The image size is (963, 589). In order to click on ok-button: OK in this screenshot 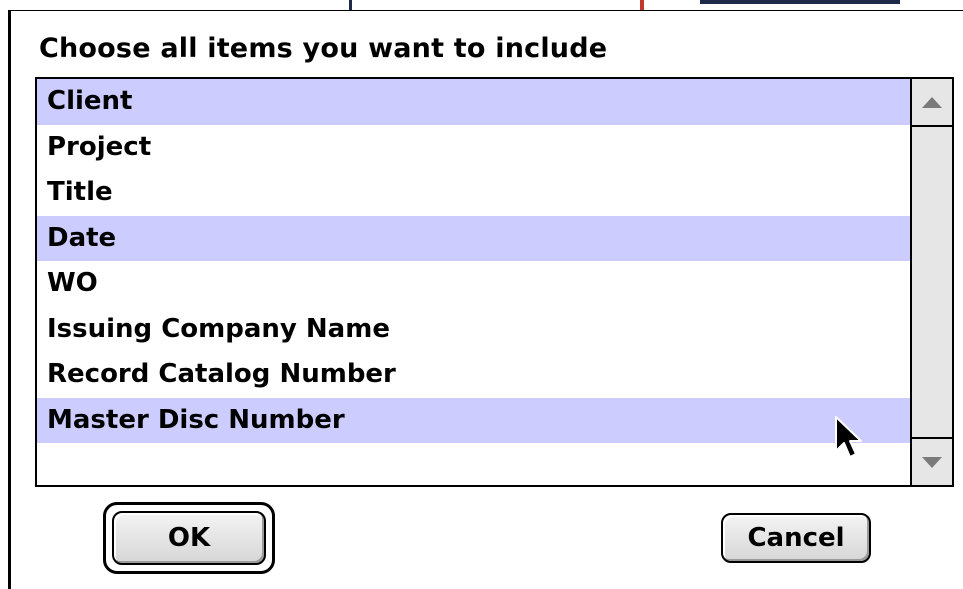, I will do `click(189, 538)`.